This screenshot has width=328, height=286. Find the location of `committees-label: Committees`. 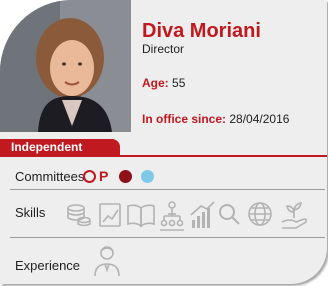

committees-label: Committees is located at coordinates (50, 176).